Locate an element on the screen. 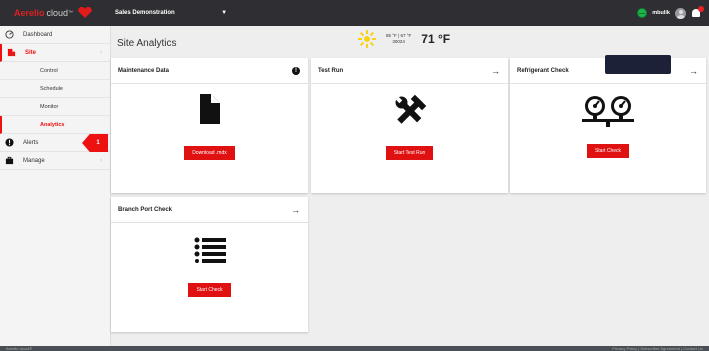  sidebar-item-dashboard: Dashboard is located at coordinates (55, 35).